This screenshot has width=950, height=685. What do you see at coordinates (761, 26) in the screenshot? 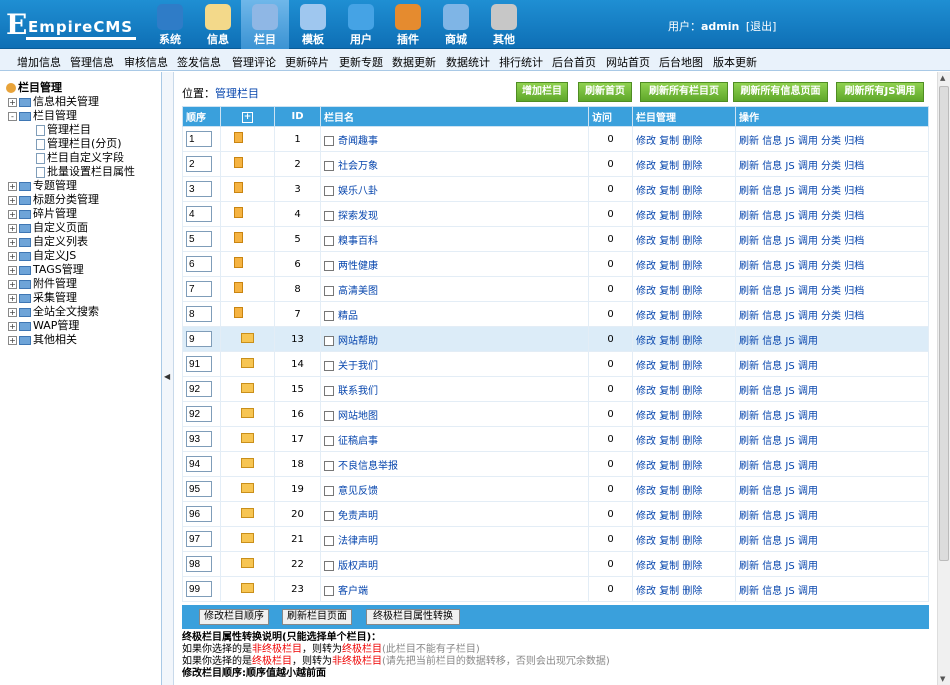
I see `logout-link: [退出]` at bounding box center [761, 26].